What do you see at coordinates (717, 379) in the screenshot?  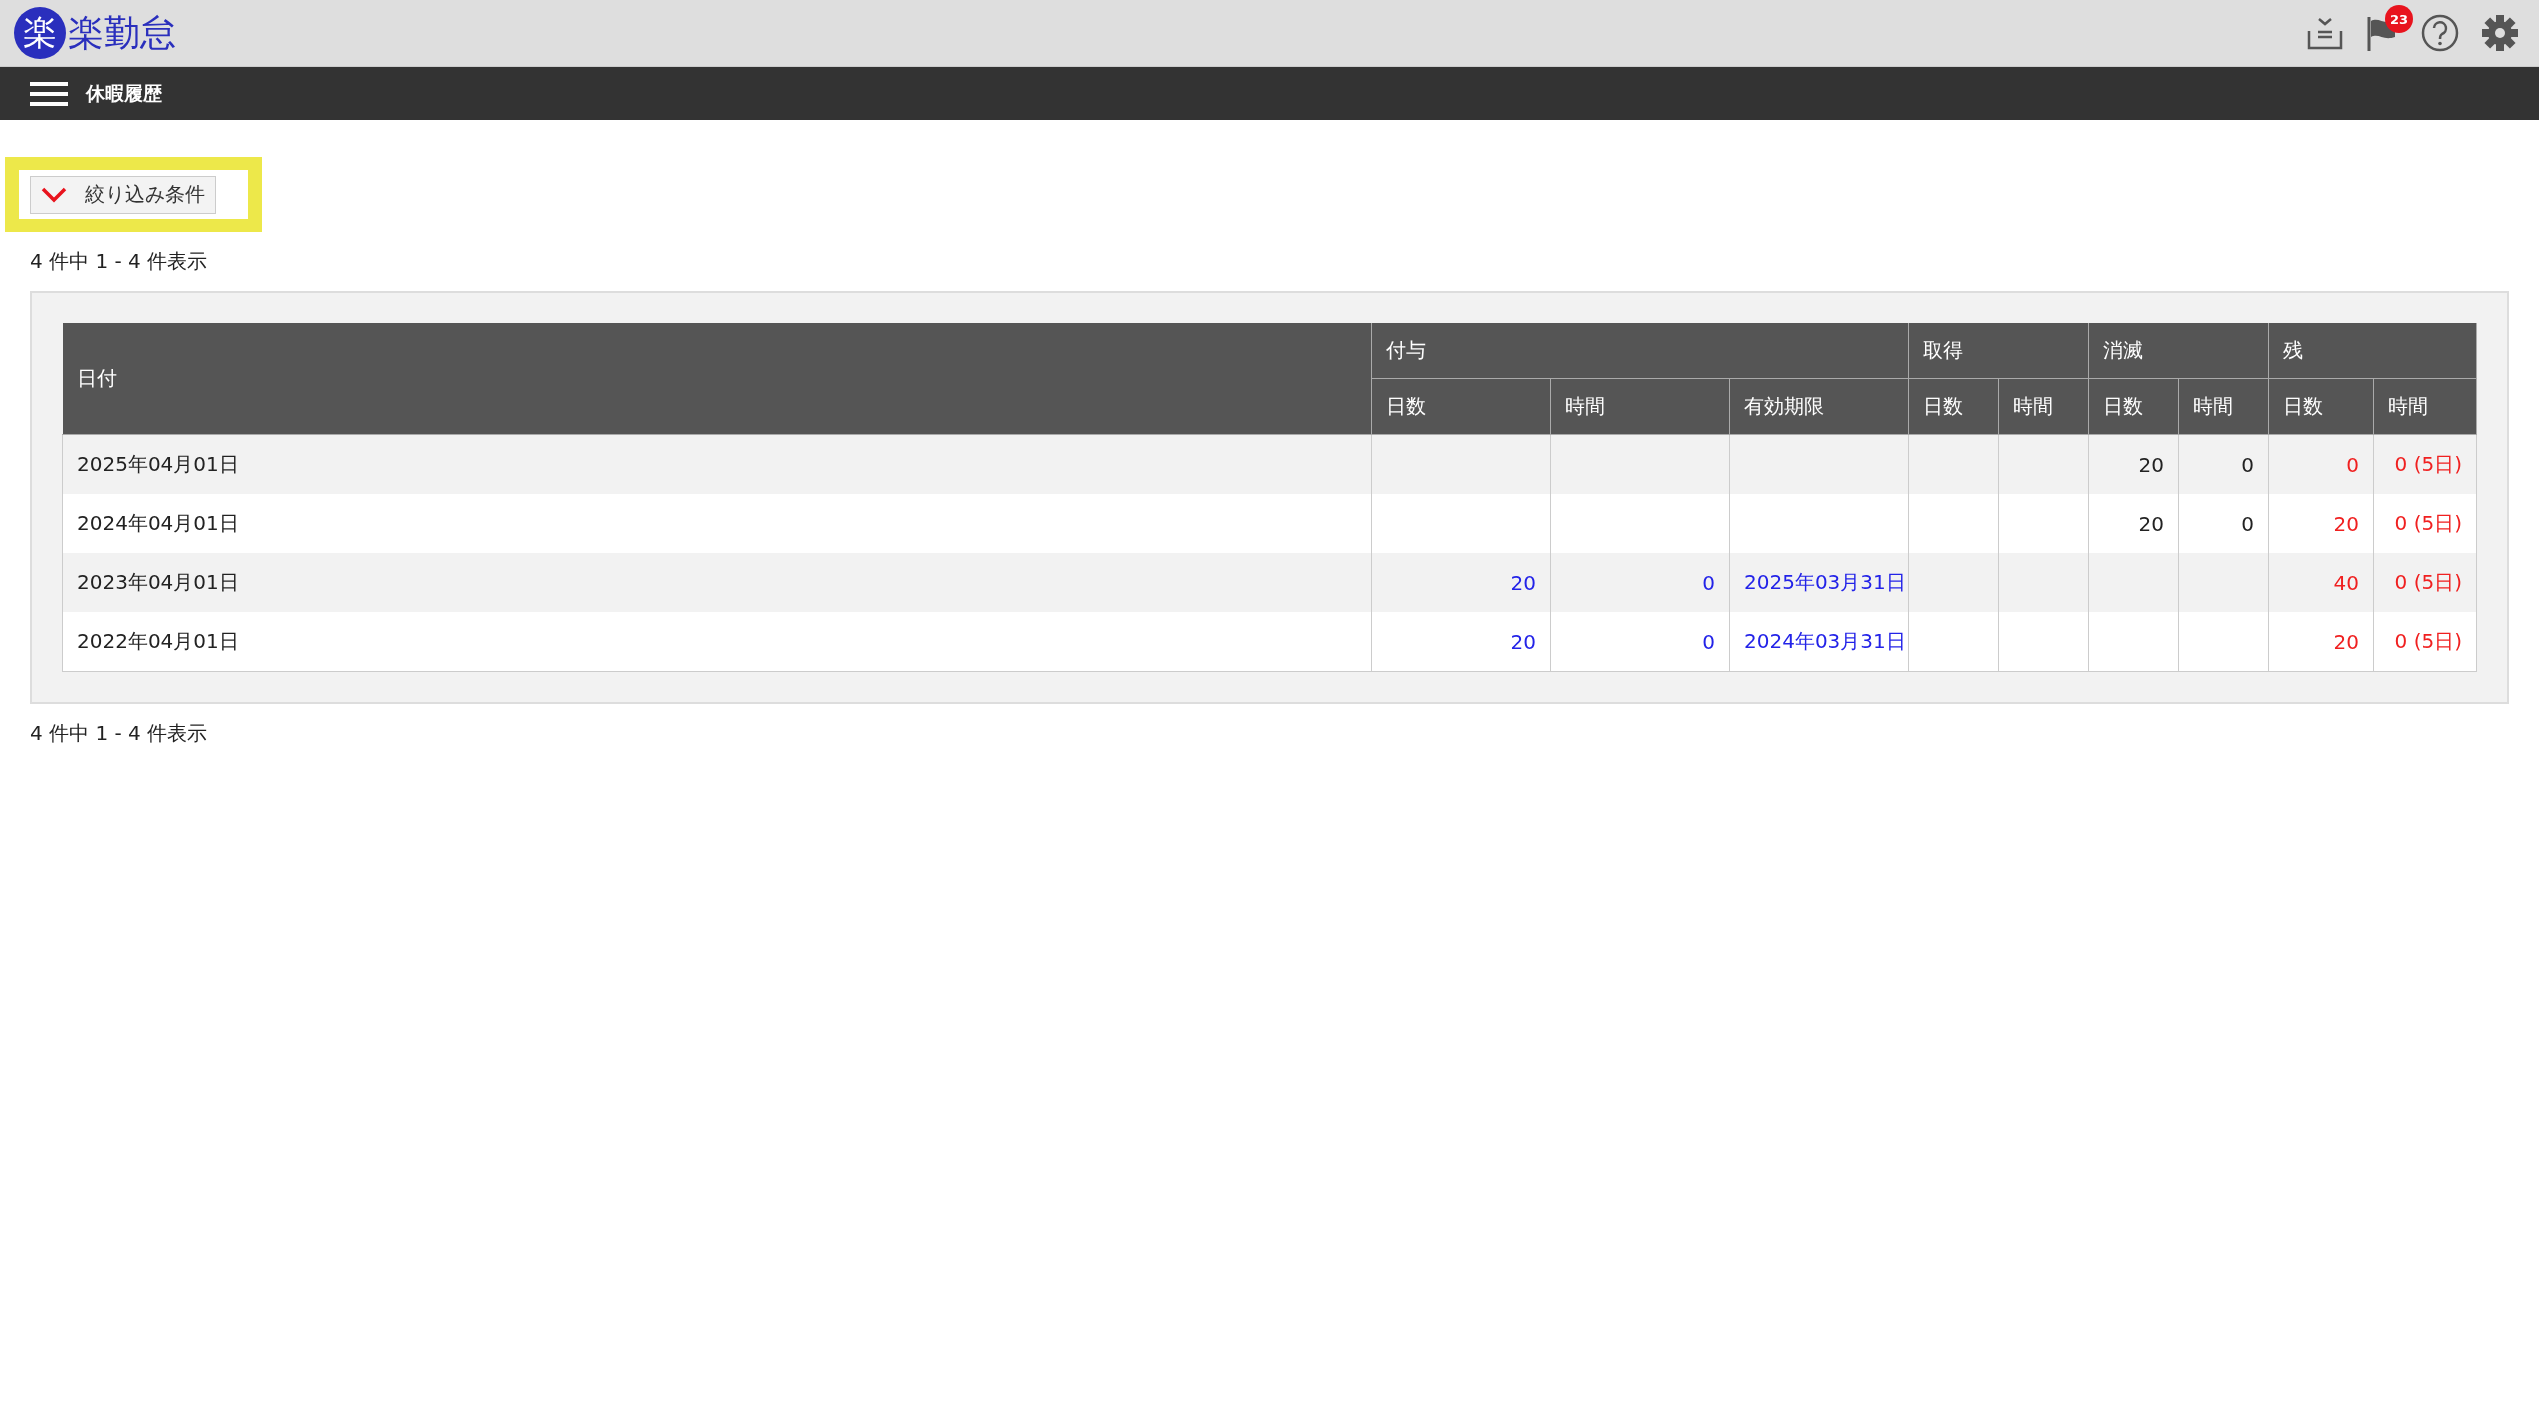 I see `column-header: 日付` at bounding box center [717, 379].